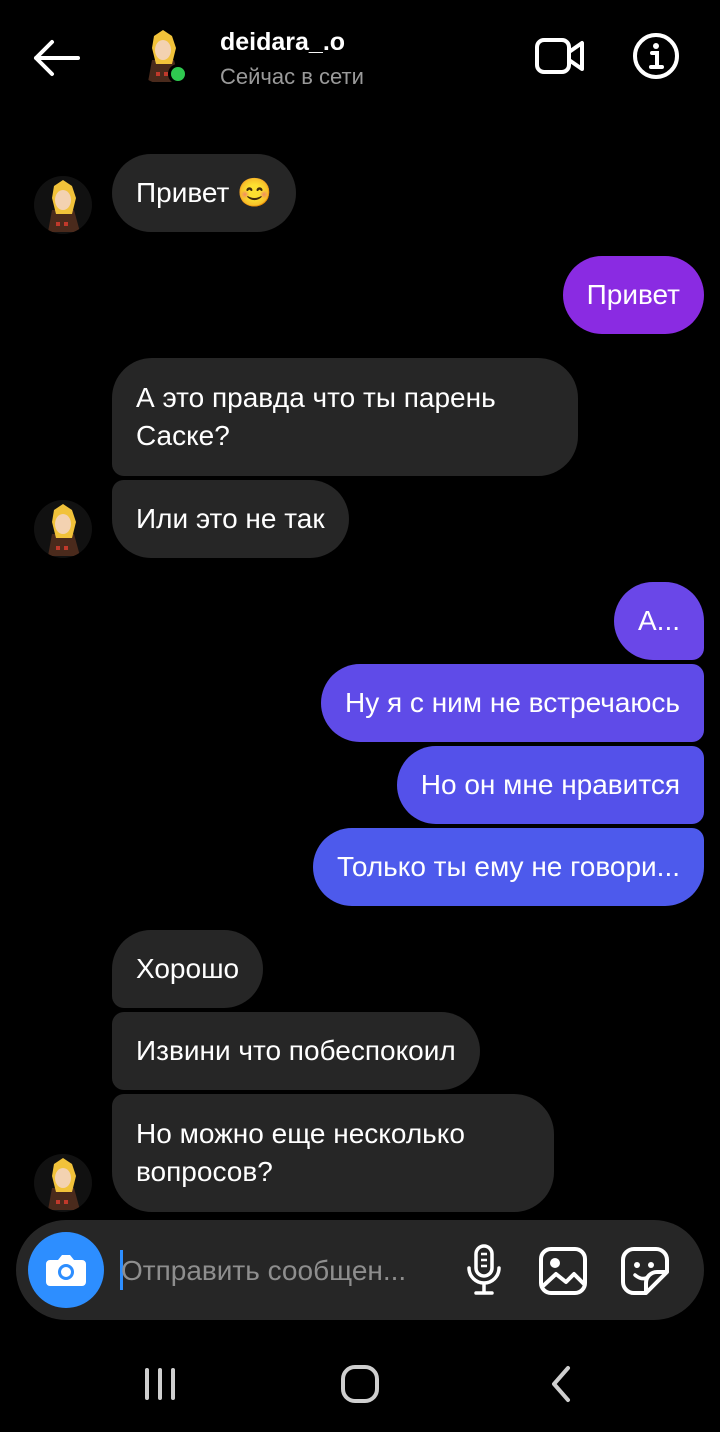 This screenshot has width=720, height=1432. I want to click on chat-username: deidara_.o, so click(282, 42).